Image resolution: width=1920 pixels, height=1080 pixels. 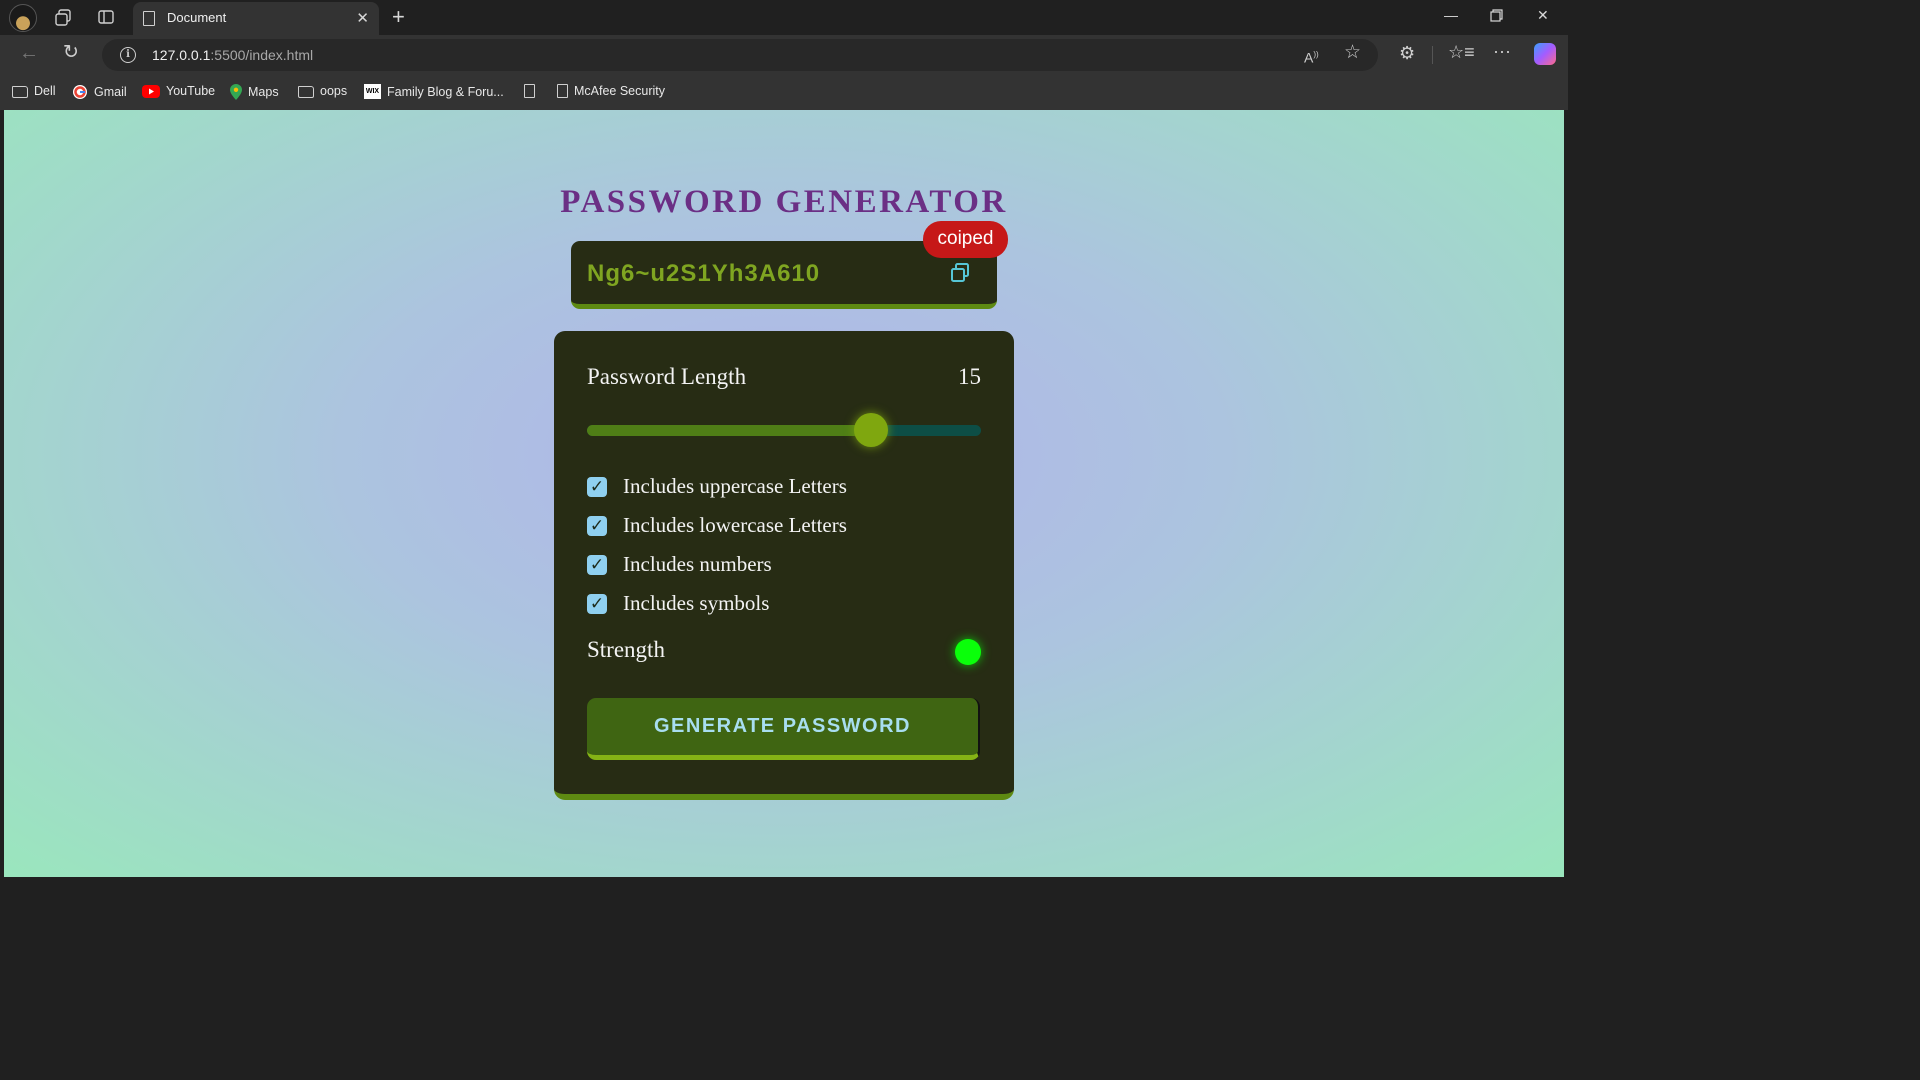 I want to click on symbols-checkbox: ✓, so click(x=597, y=603).